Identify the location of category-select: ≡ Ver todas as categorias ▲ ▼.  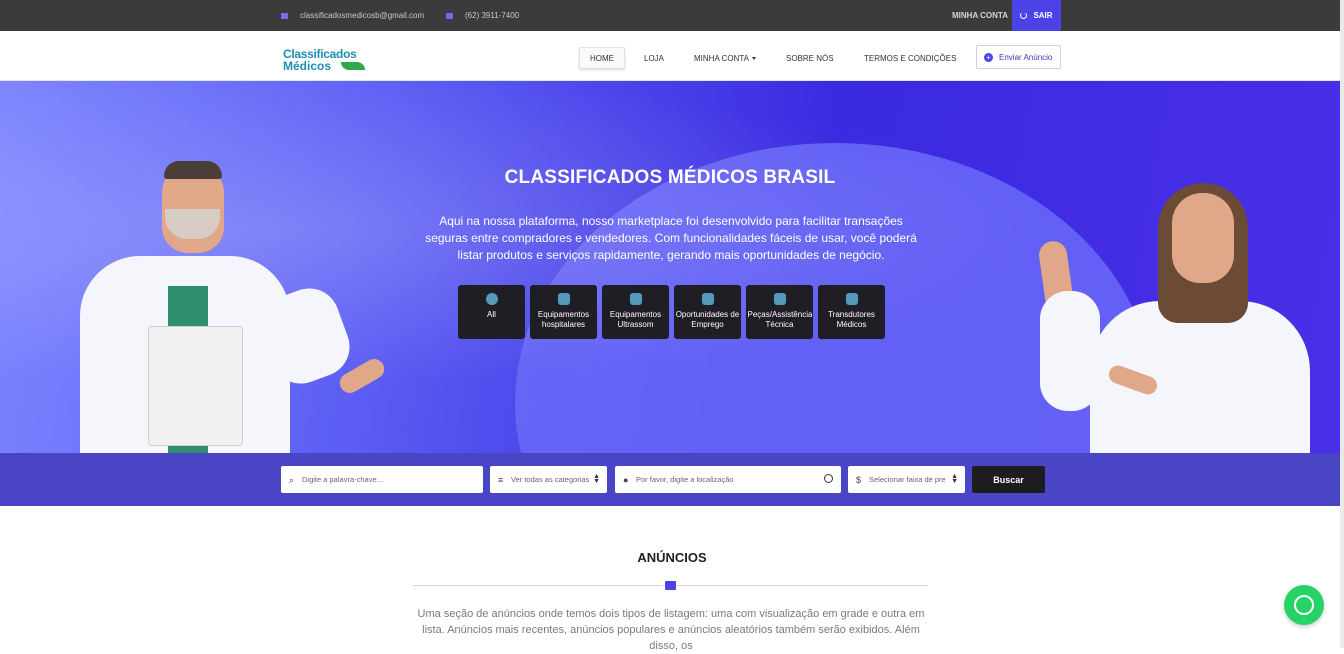
(548, 479).